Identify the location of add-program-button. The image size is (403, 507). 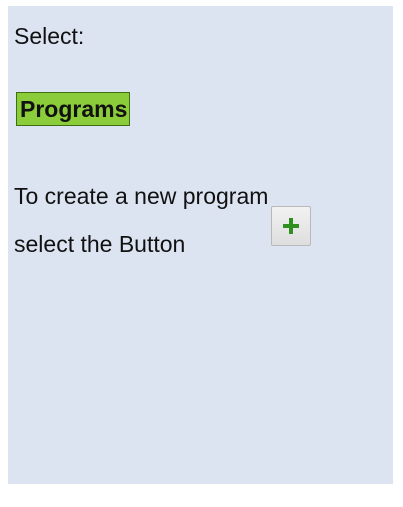
(291, 226).